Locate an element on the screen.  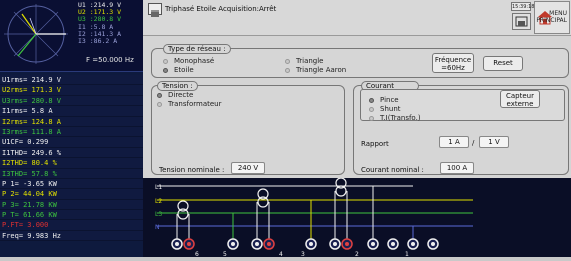
measurement-row: P 3= 21.78 KW is located at coordinates (71, 205).